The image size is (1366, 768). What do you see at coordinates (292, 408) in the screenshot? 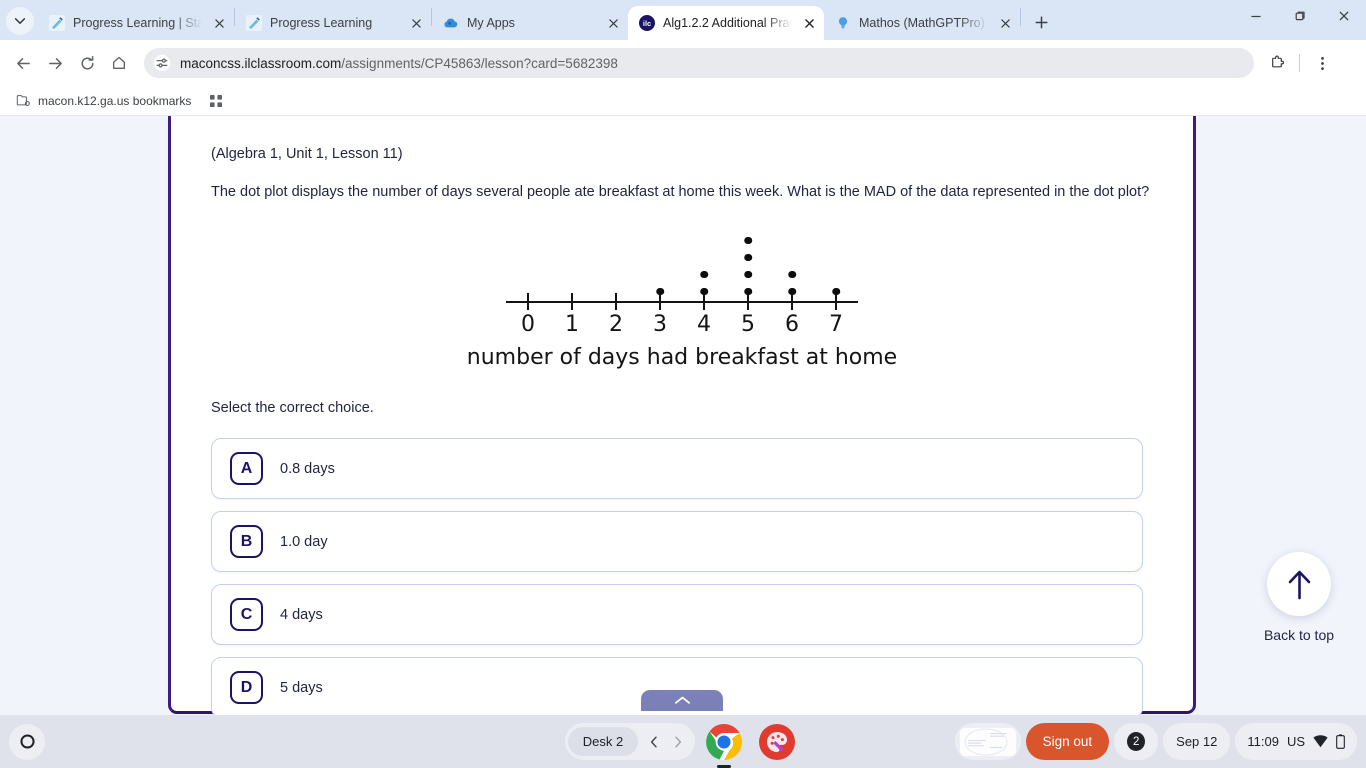
I see `select-prompt: Select the correct choice.` at bounding box center [292, 408].